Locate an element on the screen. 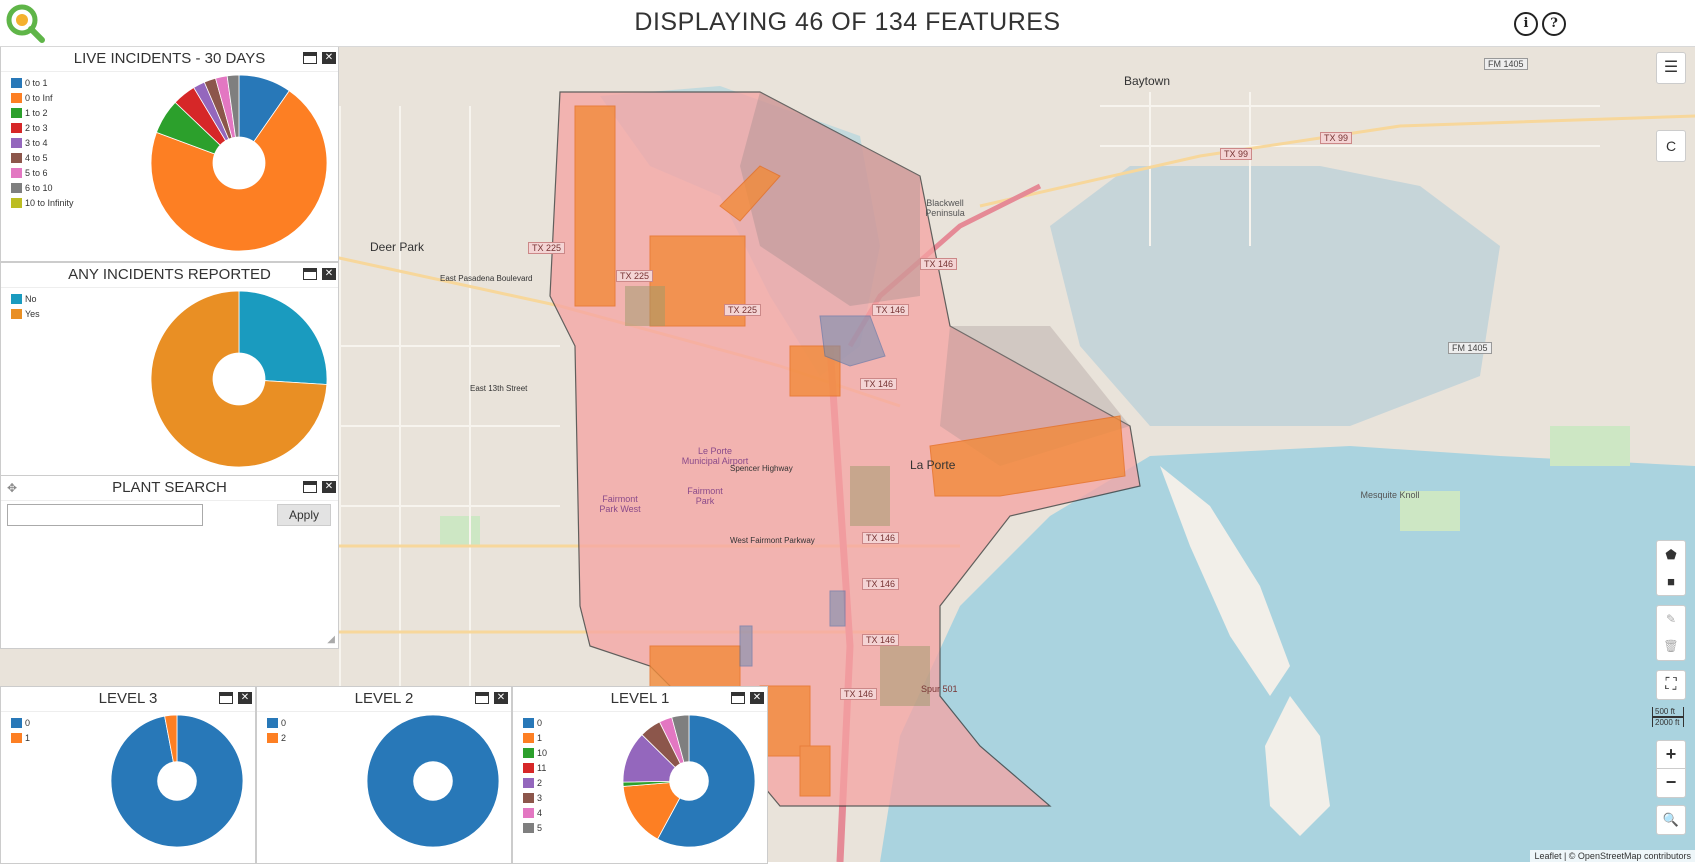 The height and width of the screenshot is (864, 1695). zoom-in-button: + is located at coordinates (1671, 755).